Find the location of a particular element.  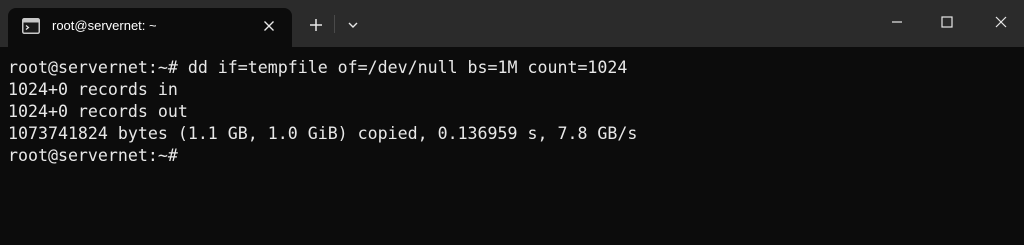

tab-root-servernet: root@servernet: ~ is located at coordinates (150, 27).